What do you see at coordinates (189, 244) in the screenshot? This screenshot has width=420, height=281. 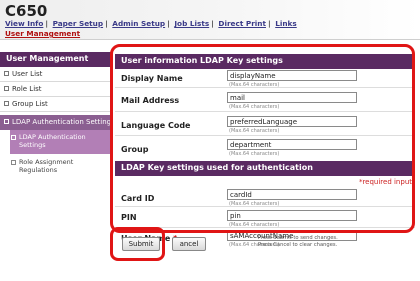 I see `cancel-button: ancel` at bounding box center [189, 244].